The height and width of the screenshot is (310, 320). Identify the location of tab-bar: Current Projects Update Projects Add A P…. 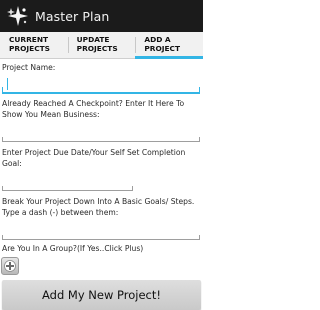
(101, 45).